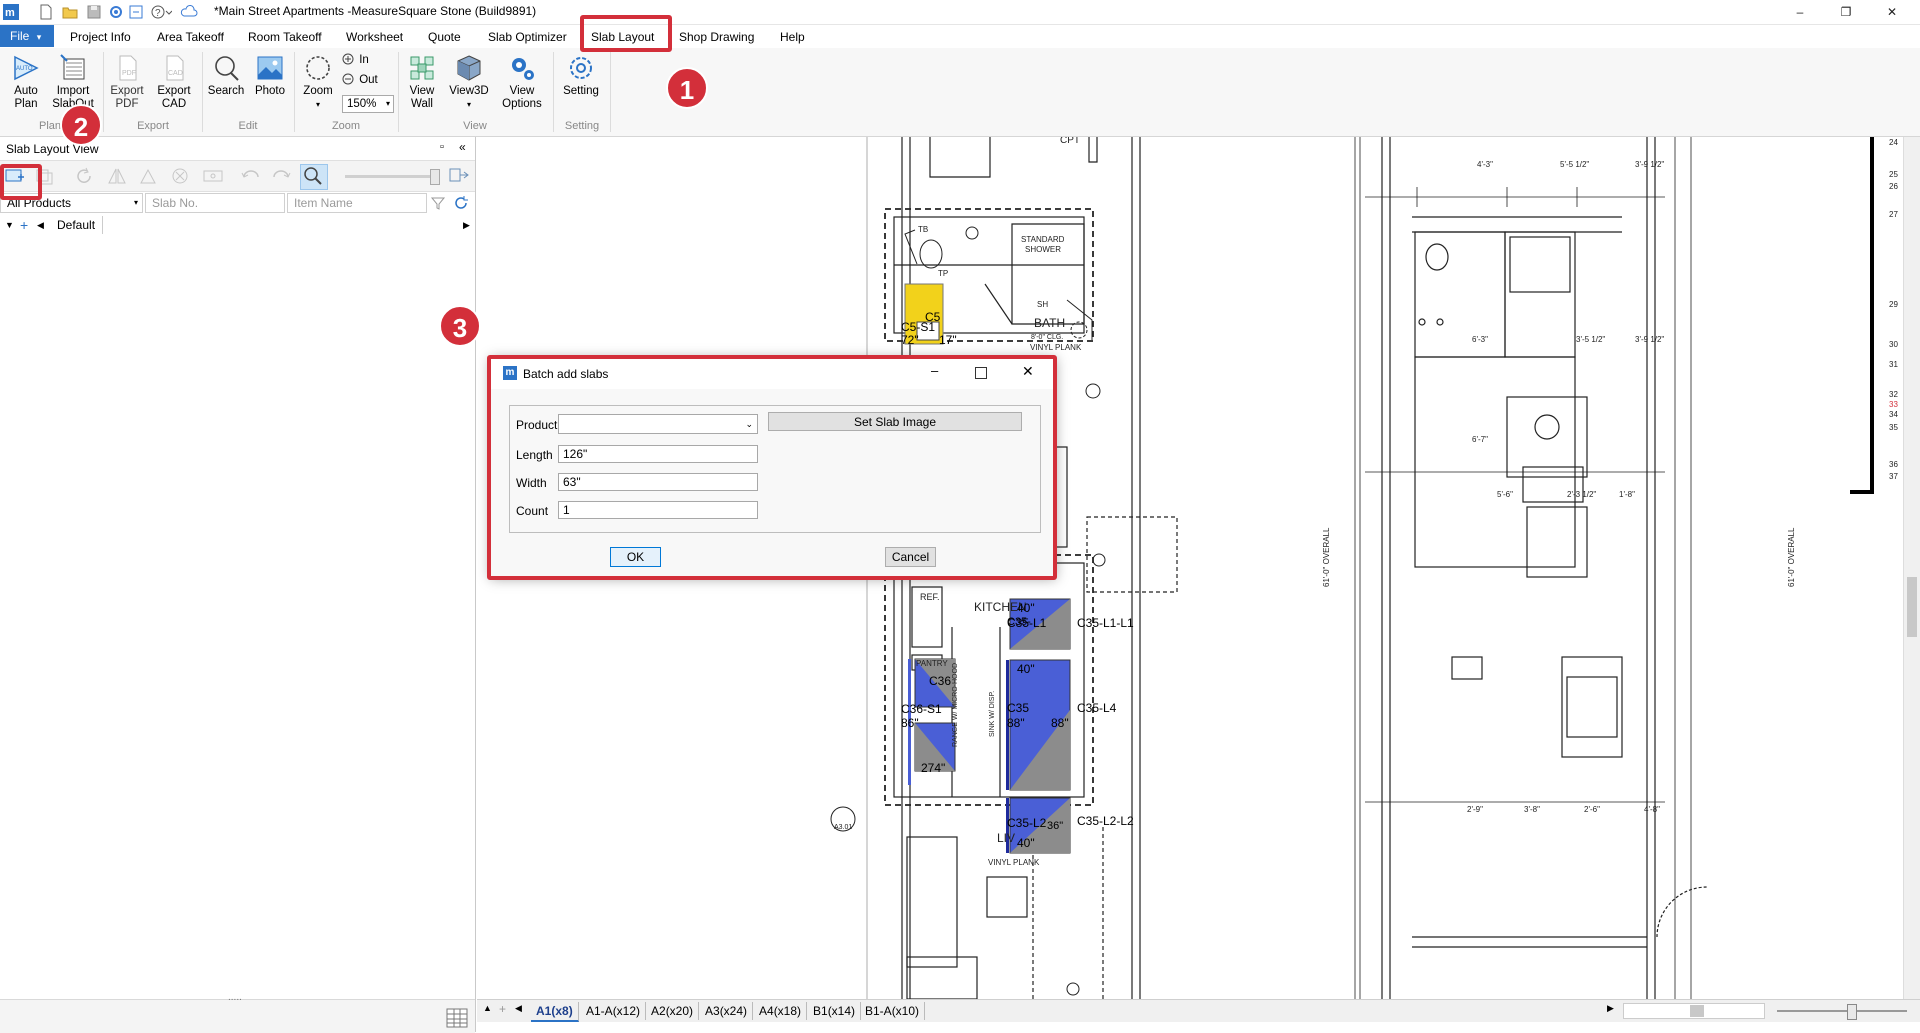 This screenshot has height=1033, width=1920. I want to click on zoom-dropdown-arrow-icon: ▾, so click(317, 104).